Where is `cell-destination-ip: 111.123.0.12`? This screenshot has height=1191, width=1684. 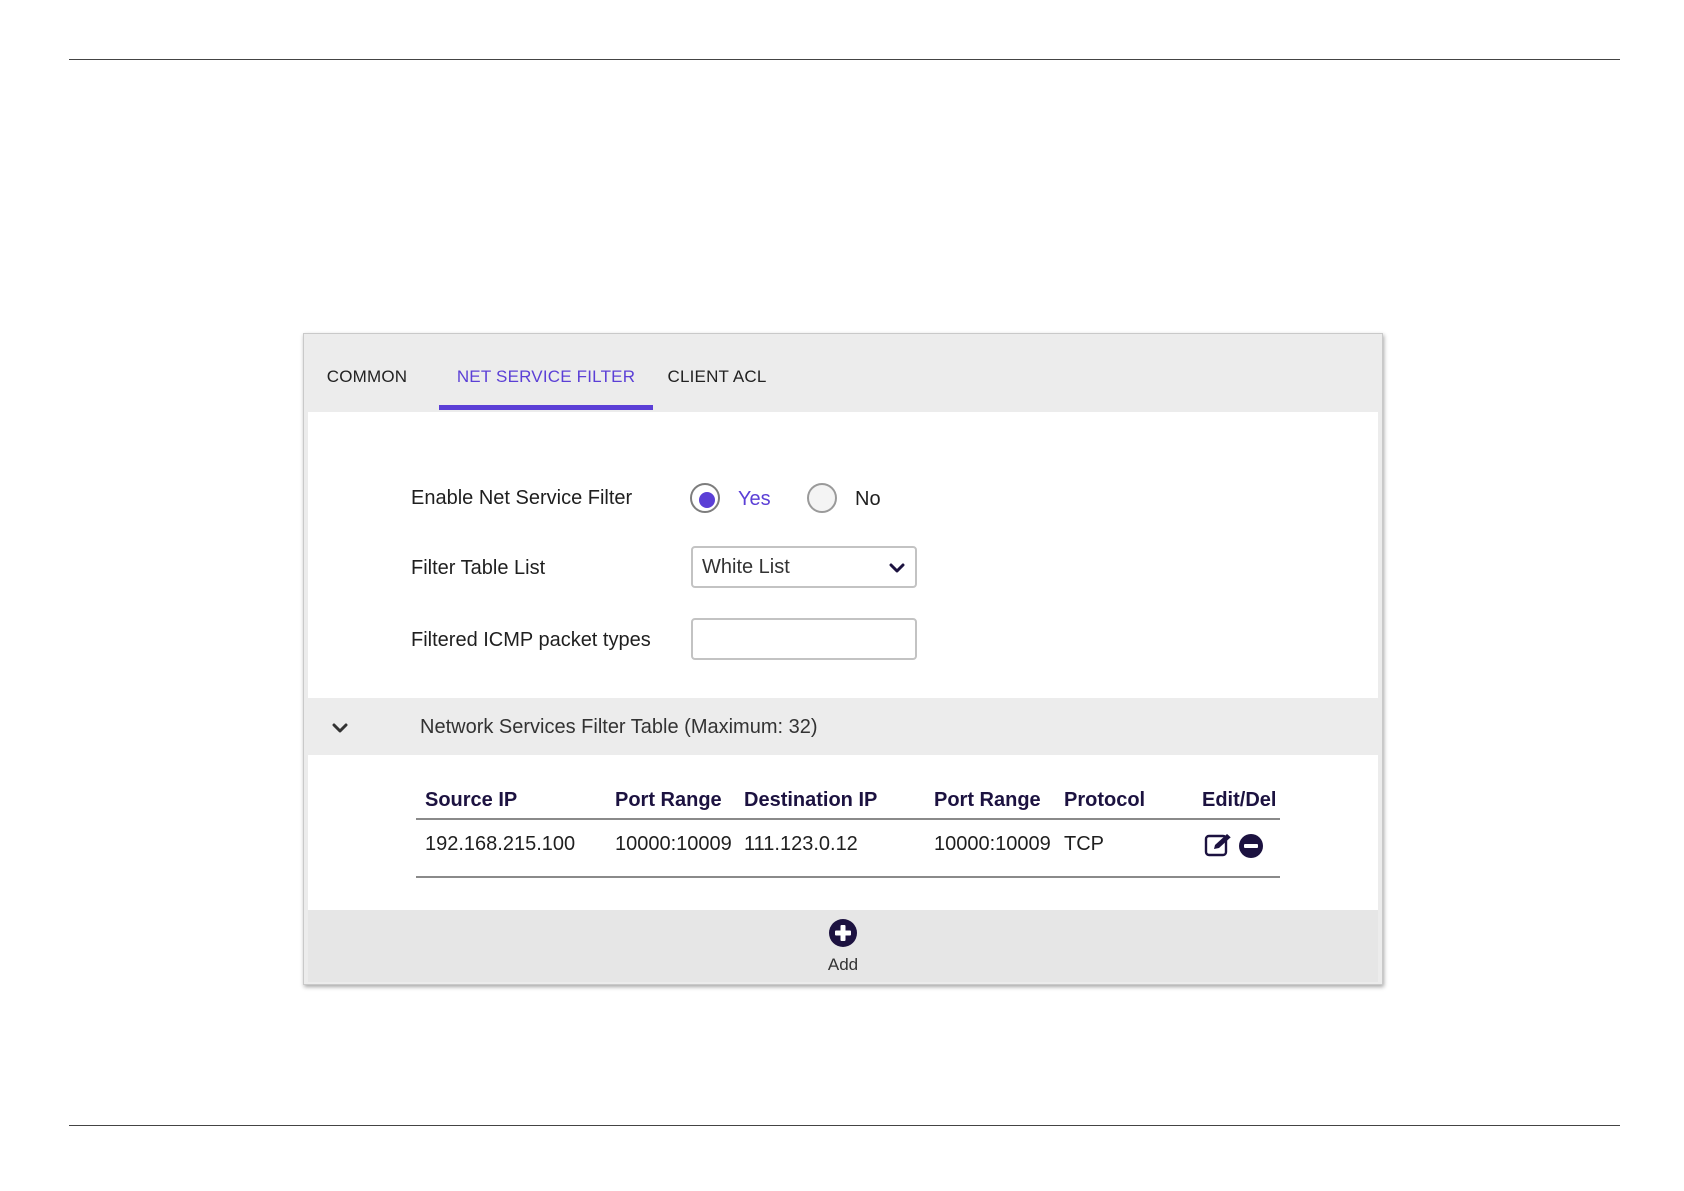
cell-destination-ip: 111.123.0.12 is located at coordinates (801, 844).